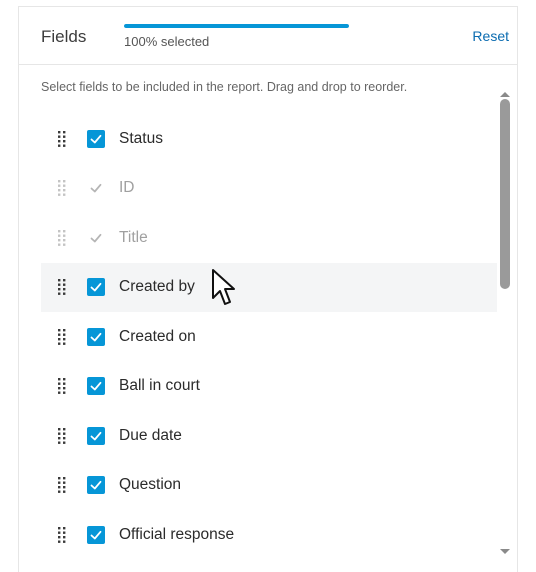  I want to click on selection-progress: 100% selected, so click(236, 36).